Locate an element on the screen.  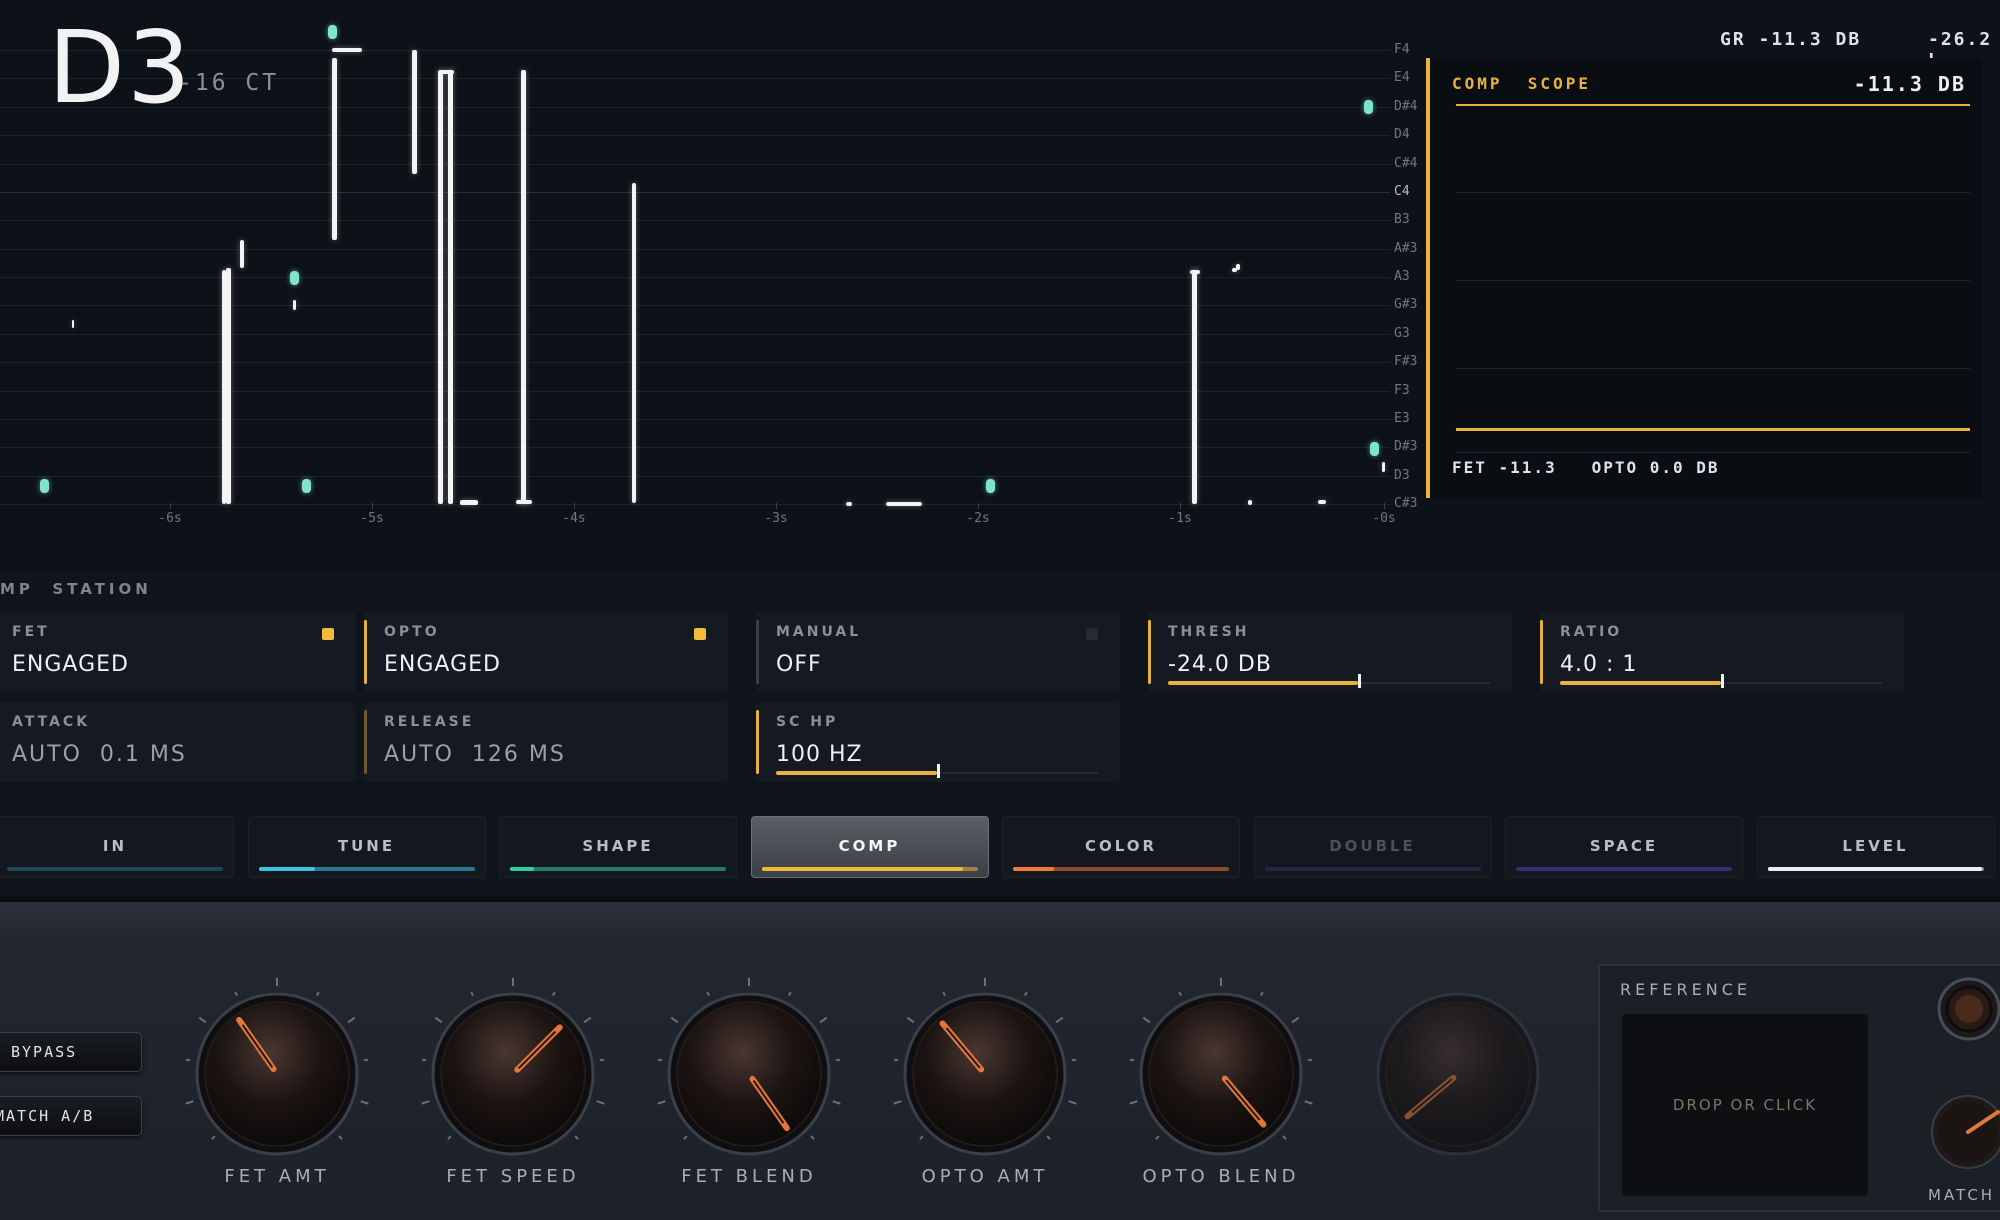
opto-toggle: OPTO ENGAGED is located at coordinates (546, 652).